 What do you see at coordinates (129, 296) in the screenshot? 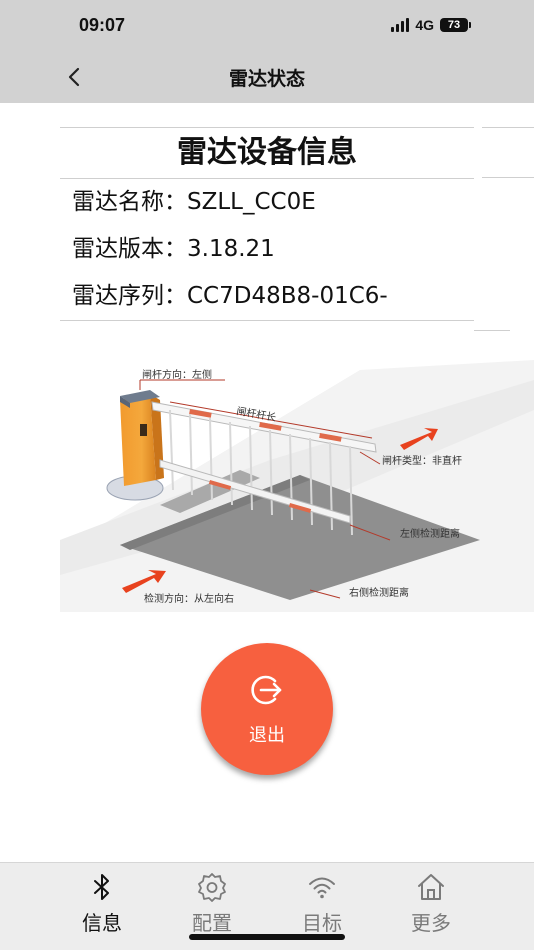
I see `row-label: 雷达序列：` at bounding box center [129, 296].